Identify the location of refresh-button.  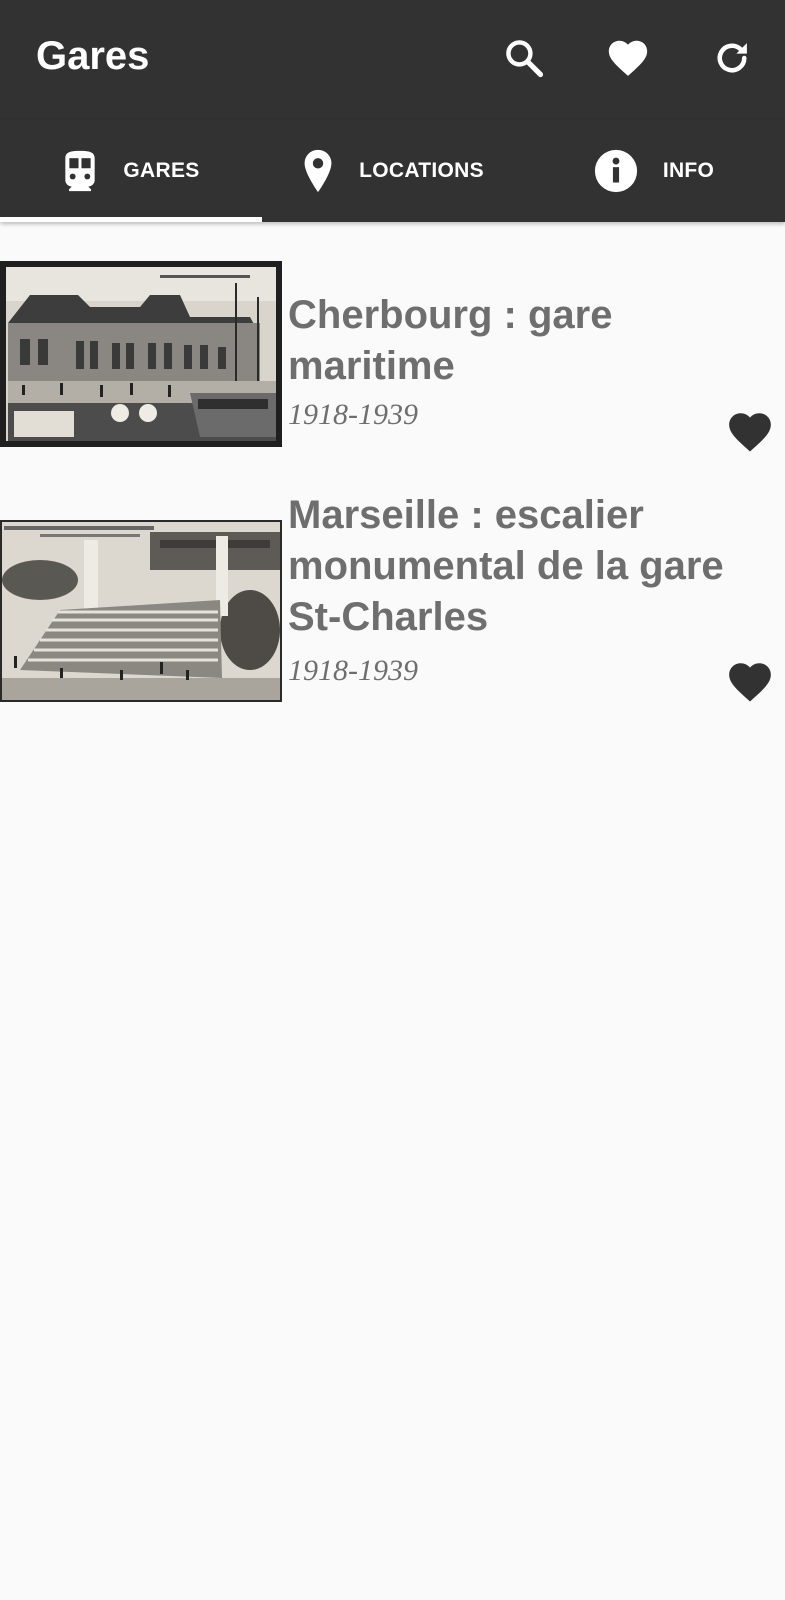
(732, 58).